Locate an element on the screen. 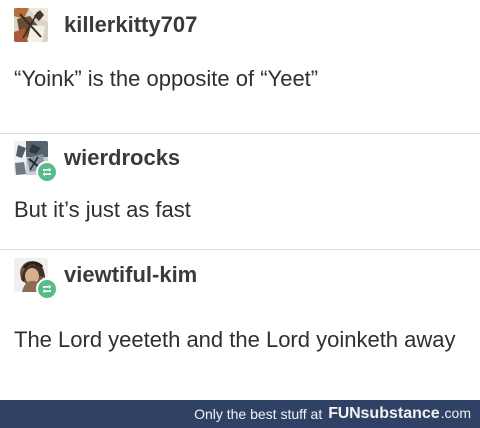 The width and height of the screenshot is (480, 428). post-3-header: viewtiful-kim is located at coordinates (105, 279).